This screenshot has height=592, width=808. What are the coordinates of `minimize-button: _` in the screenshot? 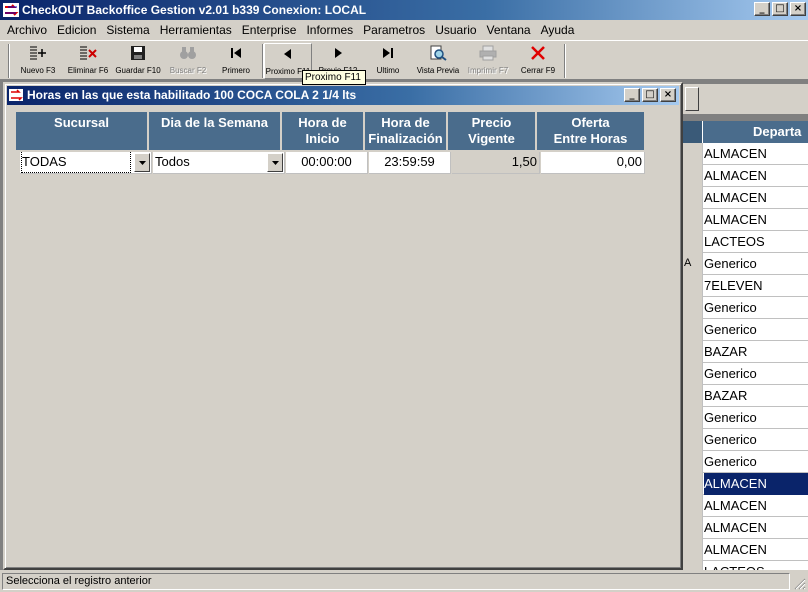 It's located at (762, 9).